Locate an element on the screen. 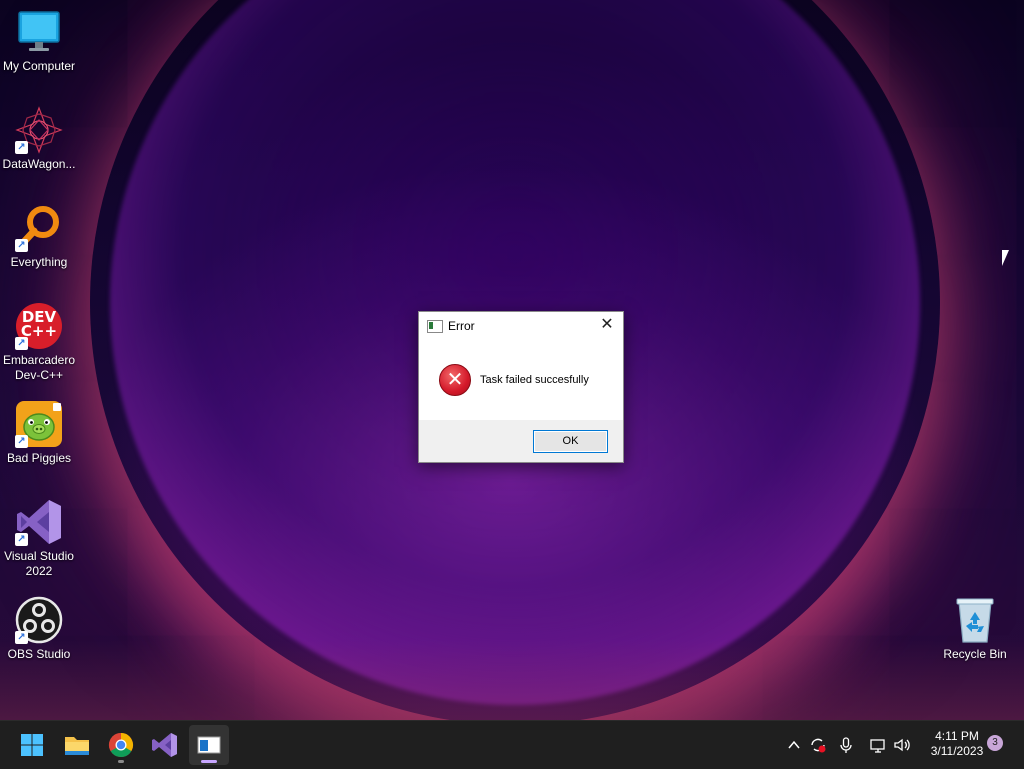  network-icon is located at coordinates (878, 745).